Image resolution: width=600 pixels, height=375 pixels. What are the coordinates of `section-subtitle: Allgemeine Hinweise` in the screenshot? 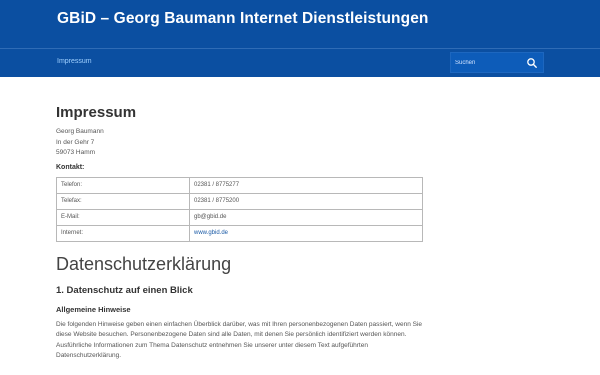 It's located at (93, 309).